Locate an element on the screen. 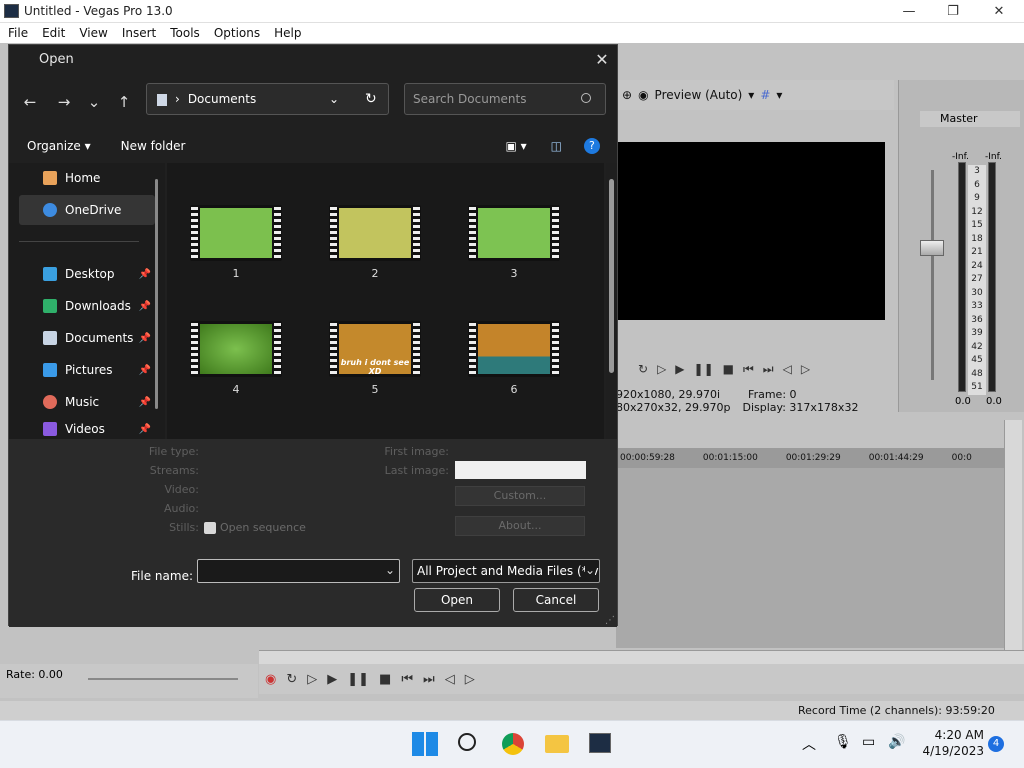 Image resolution: width=1024 pixels, height=768 pixels. nav-item-pictures: Pictures 📌 is located at coordinates (87, 370).